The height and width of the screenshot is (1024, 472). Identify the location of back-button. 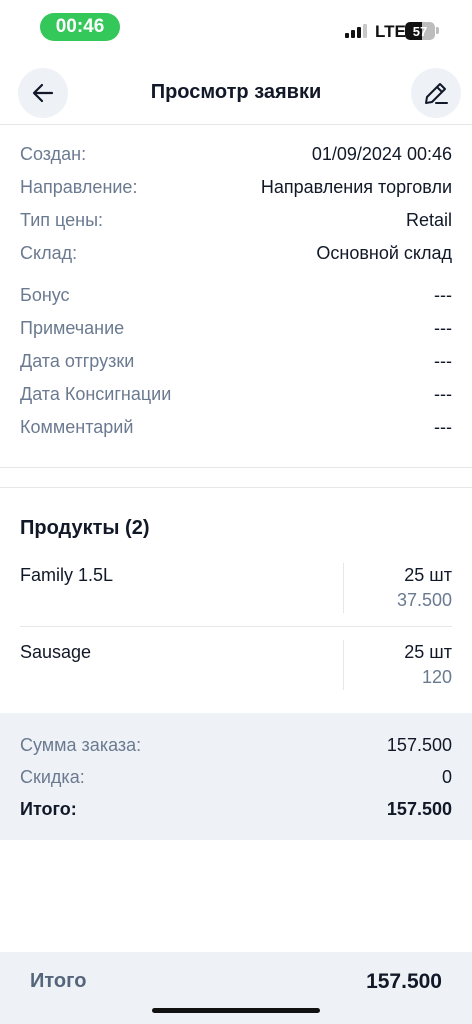
(43, 93).